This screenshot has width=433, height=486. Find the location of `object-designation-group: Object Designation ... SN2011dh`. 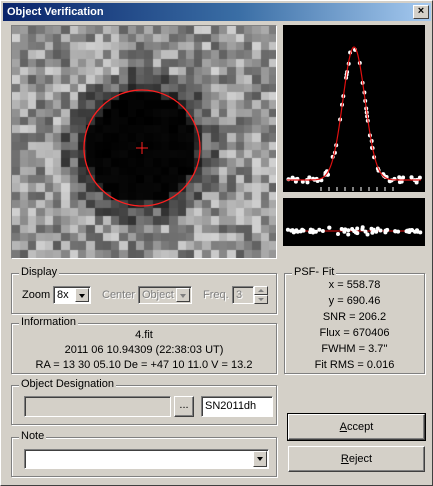

object-designation-group: Object Designation ... SN2011dh is located at coordinates (144, 401).